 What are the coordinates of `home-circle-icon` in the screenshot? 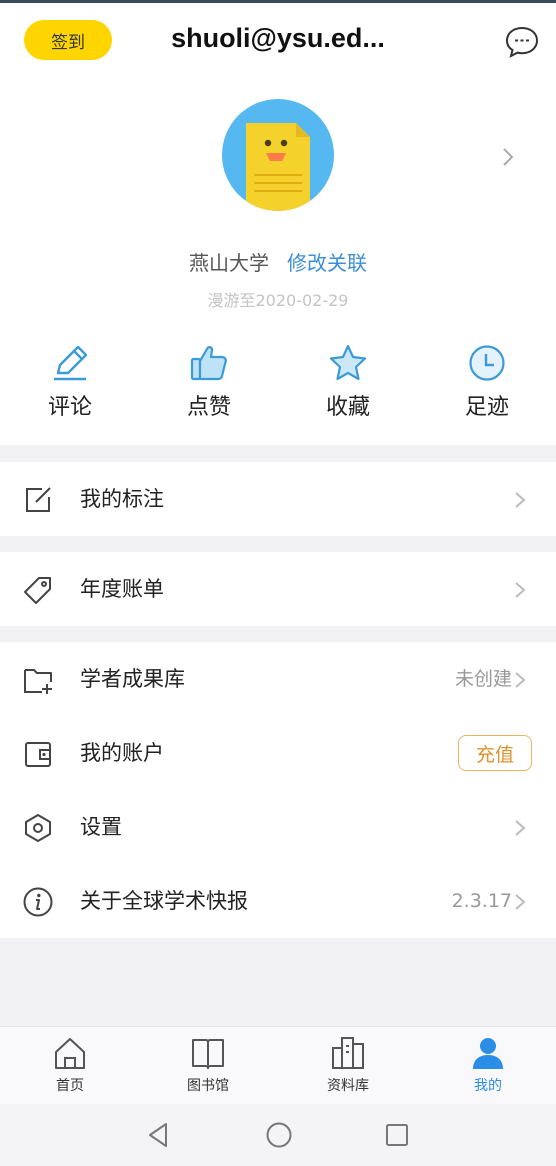 It's located at (279, 1135).